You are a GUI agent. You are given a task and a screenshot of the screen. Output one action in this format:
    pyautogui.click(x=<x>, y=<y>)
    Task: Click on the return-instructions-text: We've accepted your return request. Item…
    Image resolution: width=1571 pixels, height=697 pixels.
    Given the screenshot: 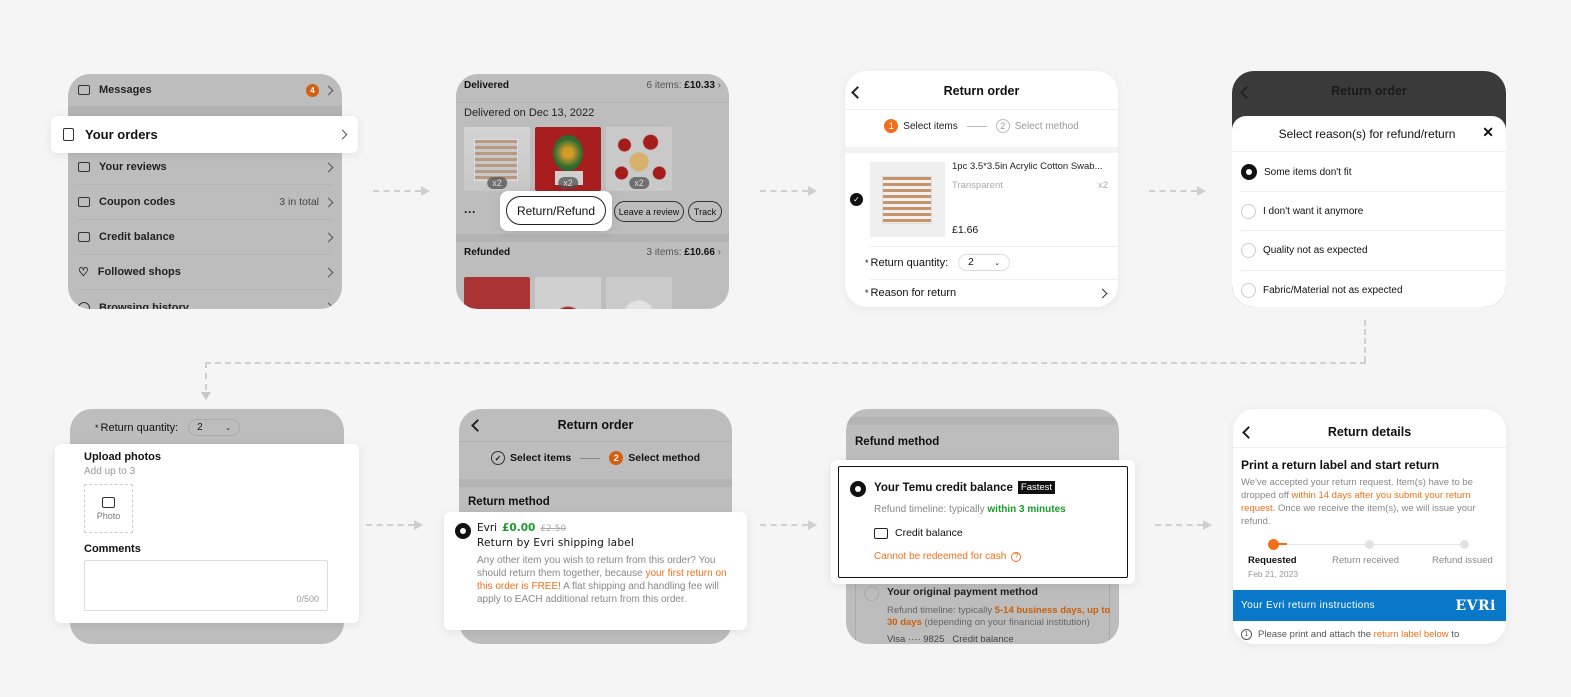 What is the action you would take?
    pyautogui.click(x=1358, y=502)
    